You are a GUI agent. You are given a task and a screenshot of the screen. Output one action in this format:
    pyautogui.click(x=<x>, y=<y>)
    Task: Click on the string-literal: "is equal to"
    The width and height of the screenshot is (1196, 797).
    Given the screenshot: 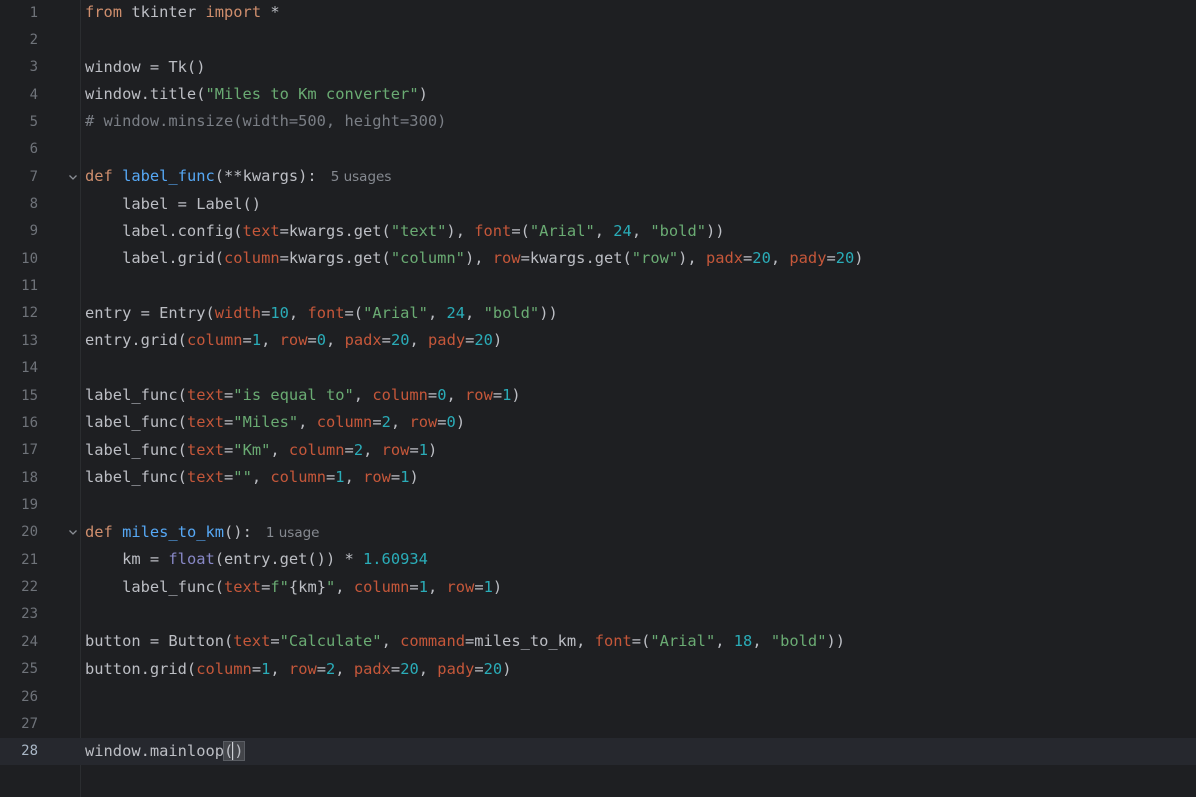 What is the action you would take?
    pyautogui.click(x=293, y=395)
    